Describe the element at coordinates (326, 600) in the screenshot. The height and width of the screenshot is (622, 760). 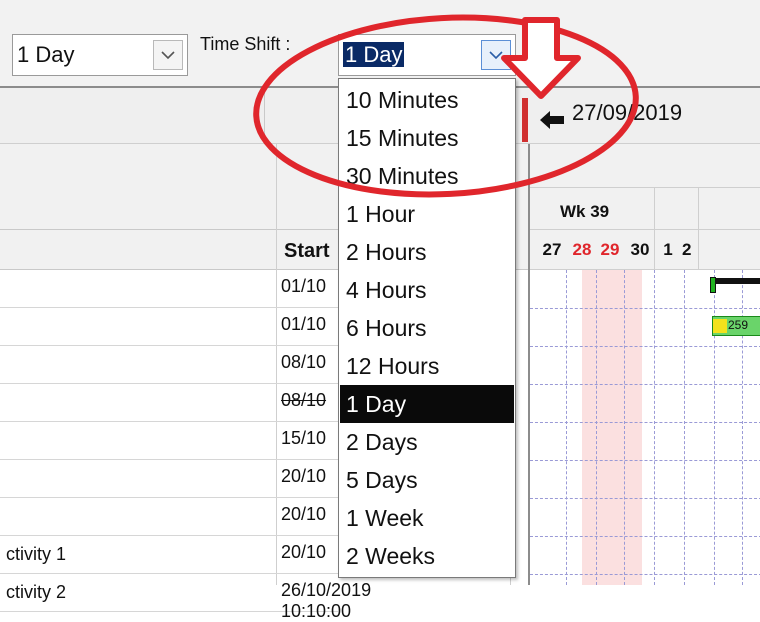
I see `start-cell: 26/10/2019 10:10:00` at that location.